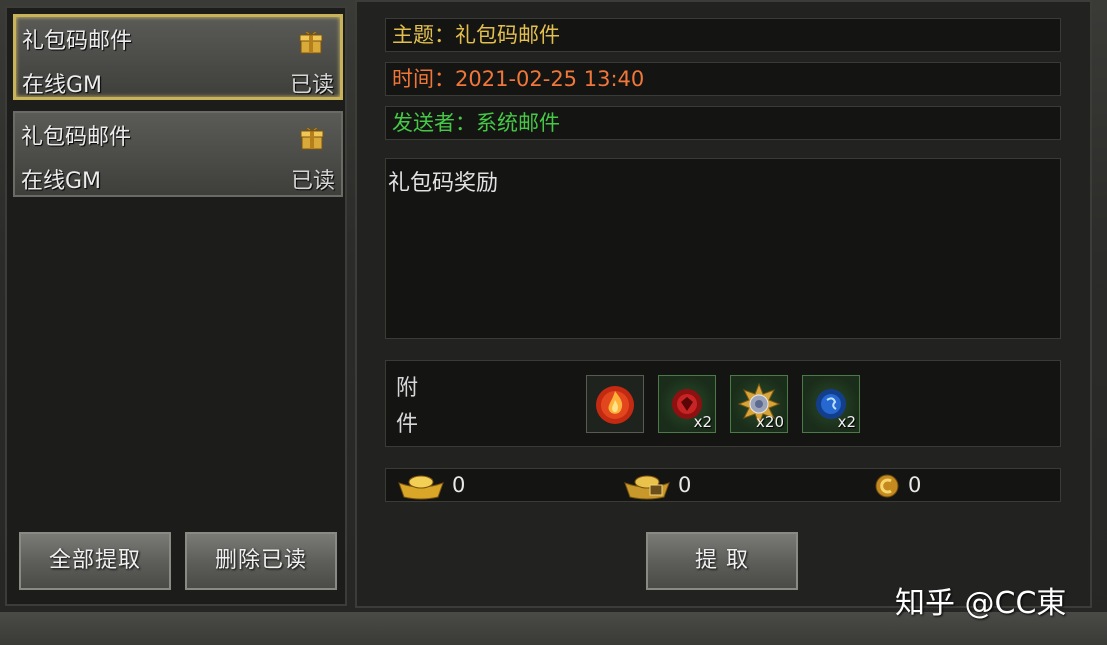 Image resolution: width=1107 pixels, height=645 pixels. What do you see at coordinates (434, 123) in the screenshot?
I see `sender-label: 发送者：` at bounding box center [434, 123].